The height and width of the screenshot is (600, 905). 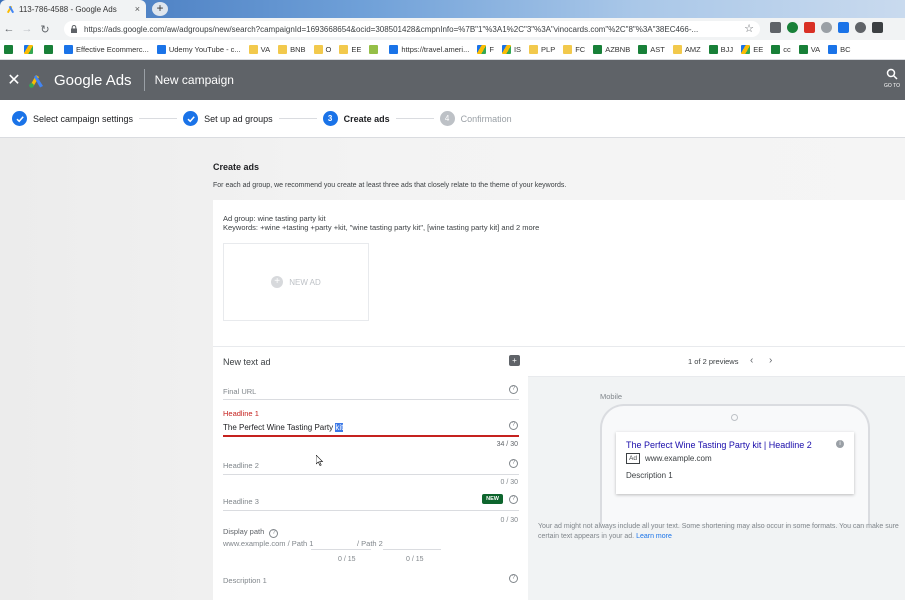 What do you see at coordinates (93, 80) in the screenshot?
I see `brand-name: Google Ads` at bounding box center [93, 80].